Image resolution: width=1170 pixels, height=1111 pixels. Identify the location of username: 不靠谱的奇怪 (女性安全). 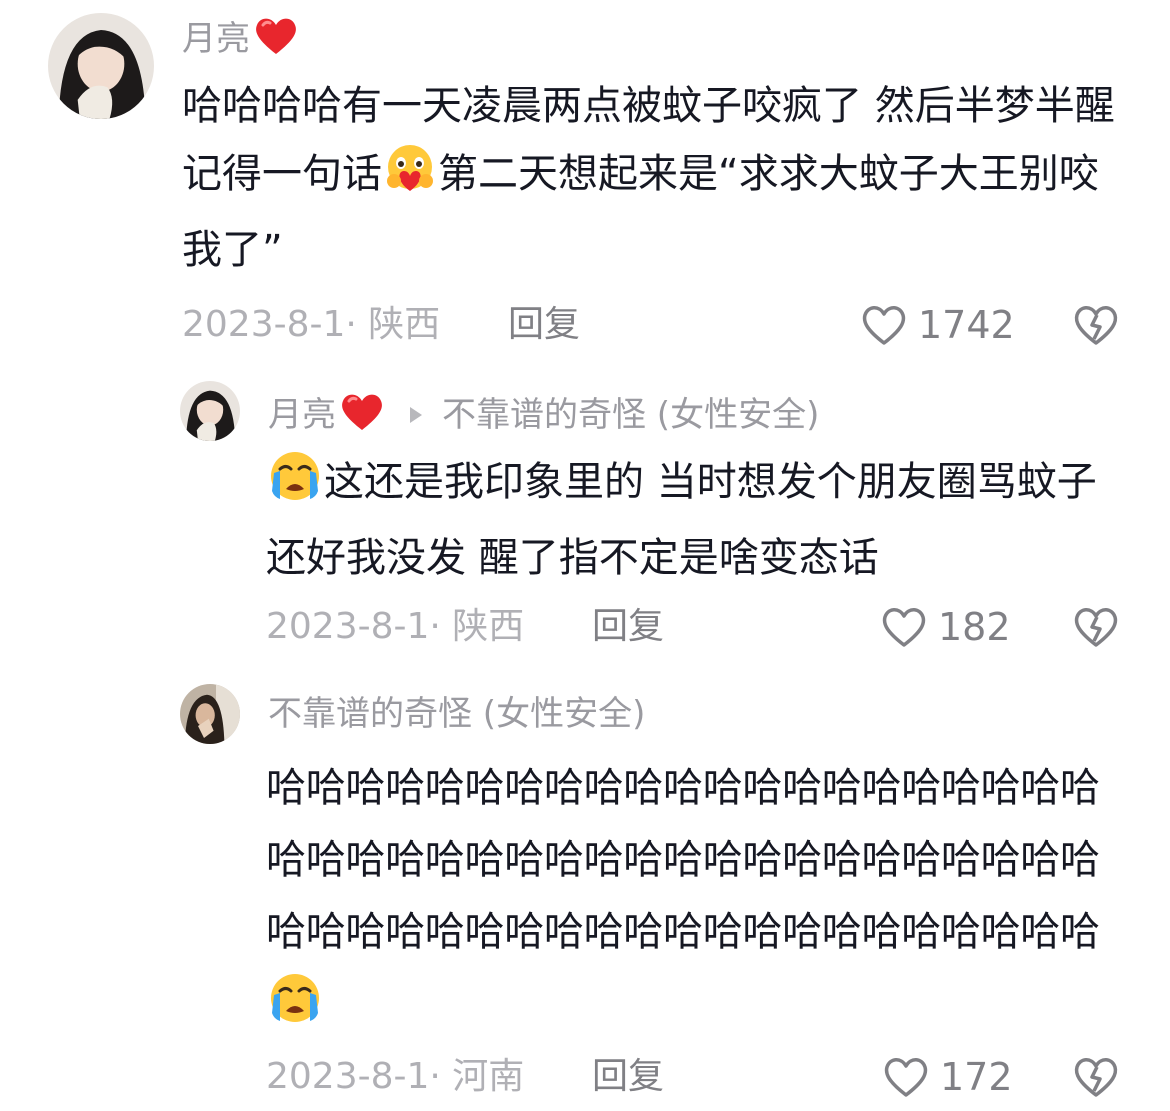
(456, 714).